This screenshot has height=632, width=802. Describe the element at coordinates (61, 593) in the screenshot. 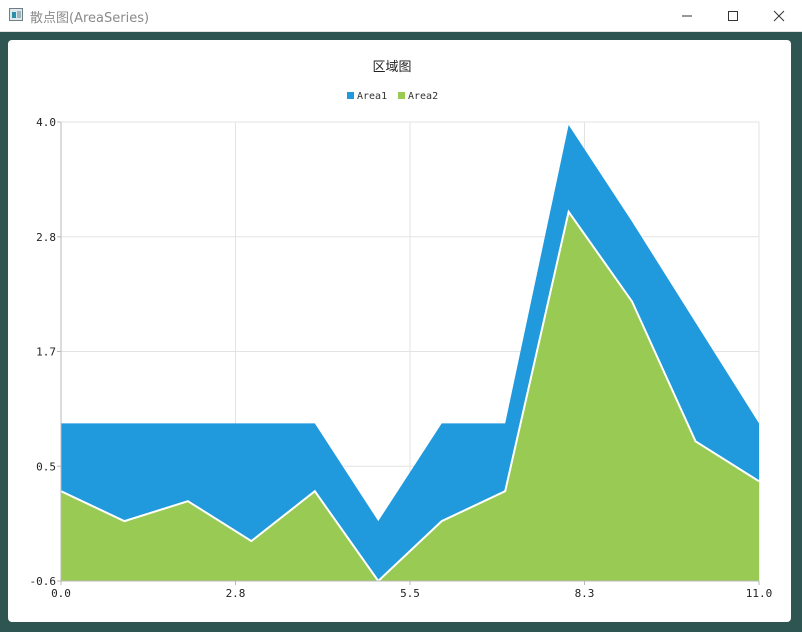

I see `x-tick-label: 0.0` at that location.